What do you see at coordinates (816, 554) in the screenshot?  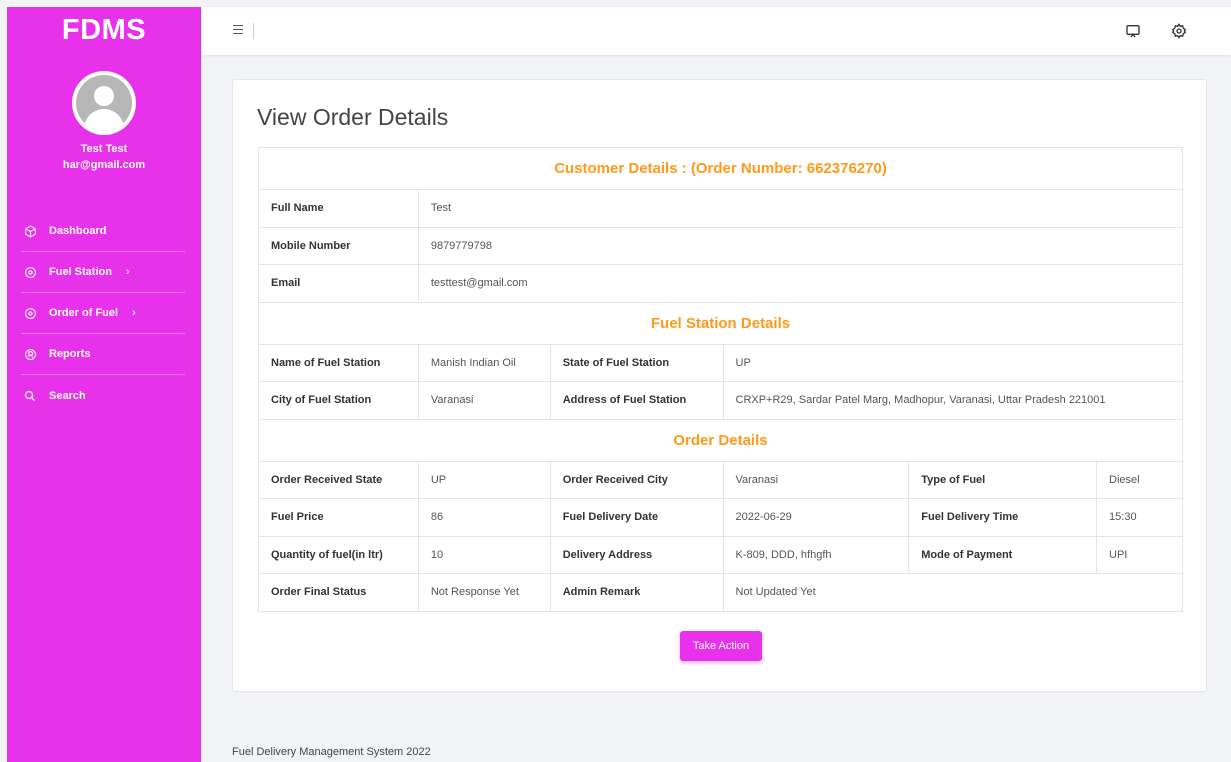 I see `delivery-address-value: K-809, DDD, hfhgfh` at bounding box center [816, 554].